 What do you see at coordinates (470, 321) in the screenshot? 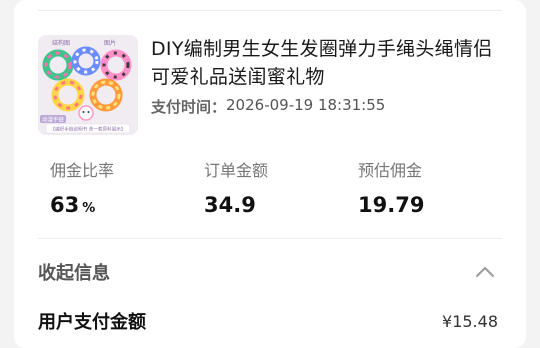
I see `user-payment-amount: ¥15.48` at bounding box center [470, 321].